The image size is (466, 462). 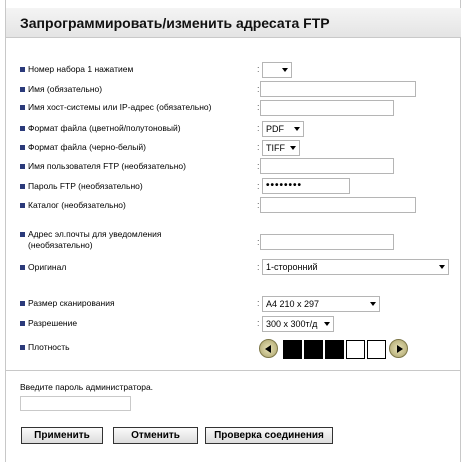 What do you see at coordinates (103, 166) in the screenshot?
I see `label-ftp-user: Имя пользователя FTP (необязательно)` at bounding box center [103, 166].